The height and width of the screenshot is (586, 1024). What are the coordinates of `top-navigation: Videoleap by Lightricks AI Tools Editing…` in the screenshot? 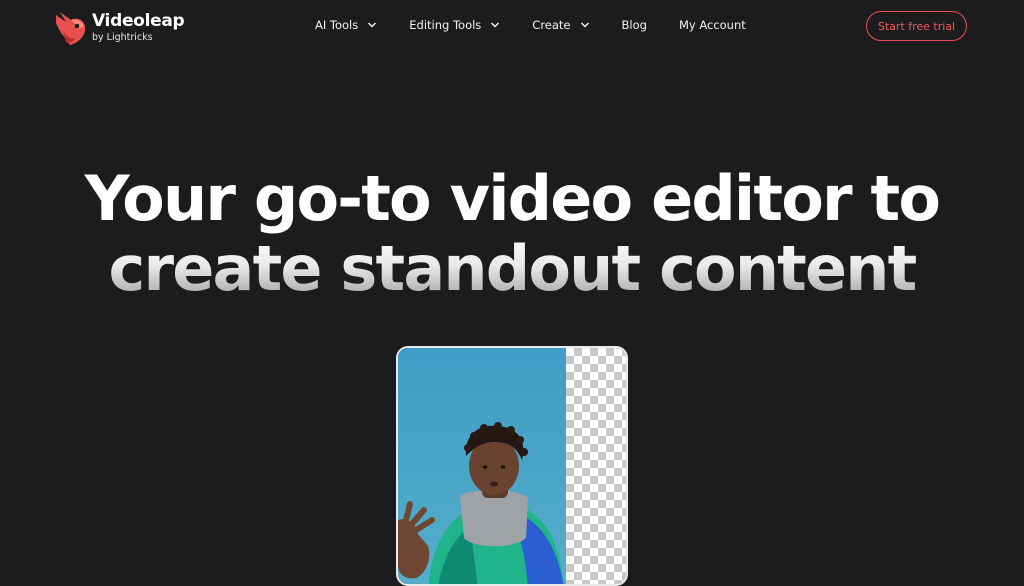 It's located at (512, 28).